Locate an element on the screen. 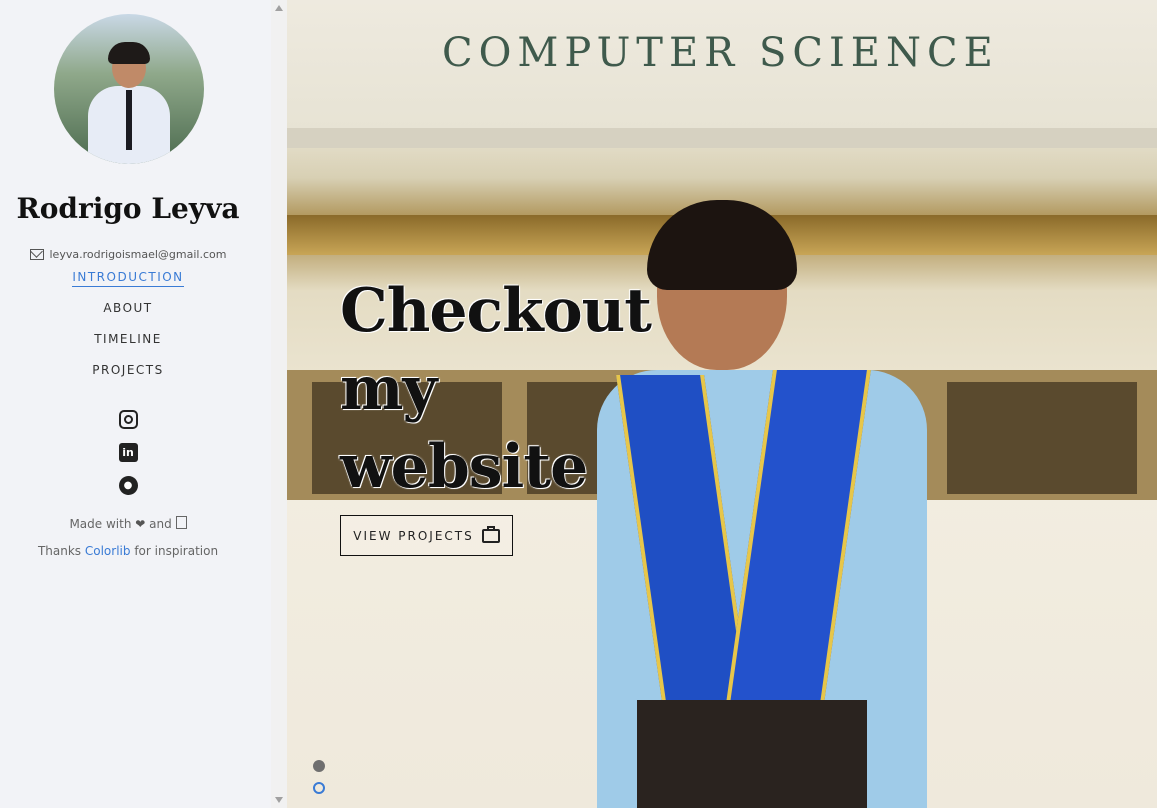  nav-item-timeline: TIMELINE is located at coordinates (128, 347).